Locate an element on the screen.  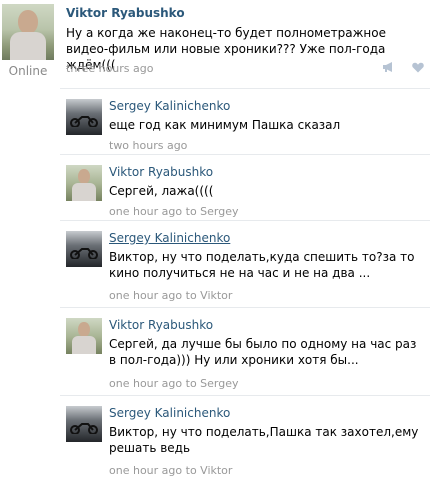
reply-text: еще год как минимум Пашка сказал is located at coordinates (225, 125).